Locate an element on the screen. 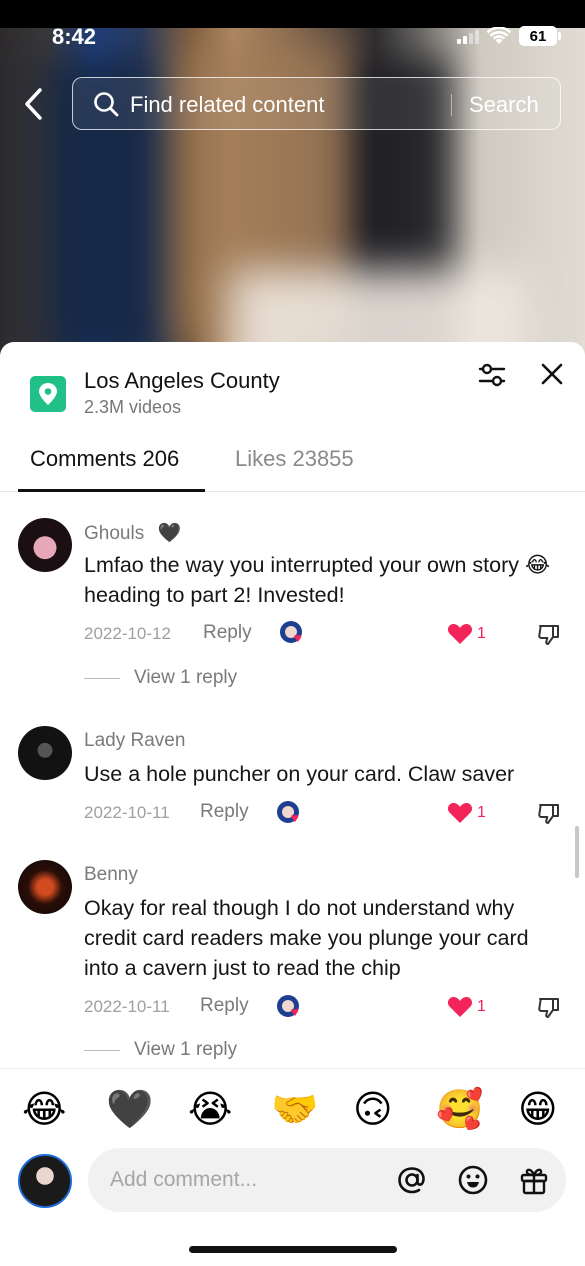  tab-comments: Comments 206 is located at coordinates (104, 459).